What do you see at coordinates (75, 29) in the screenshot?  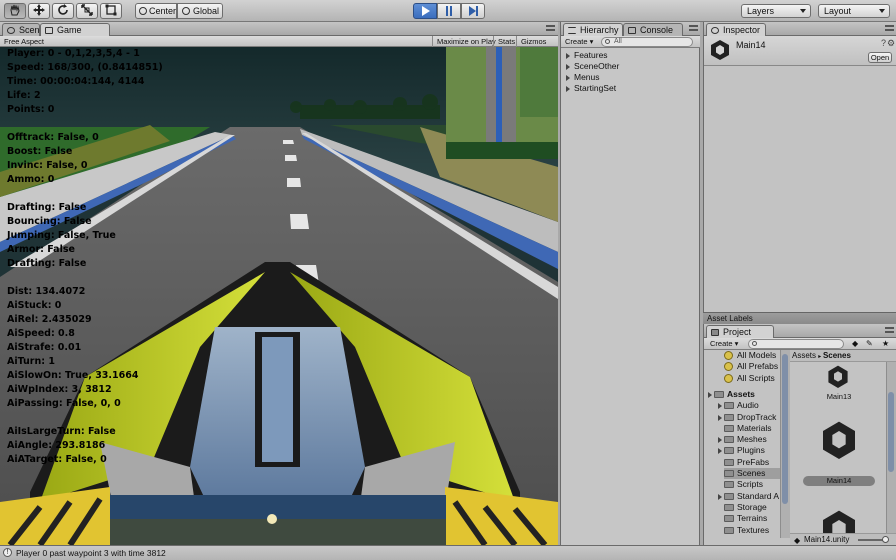 I see `tab-game: Game` at bounding box center [75, 29].